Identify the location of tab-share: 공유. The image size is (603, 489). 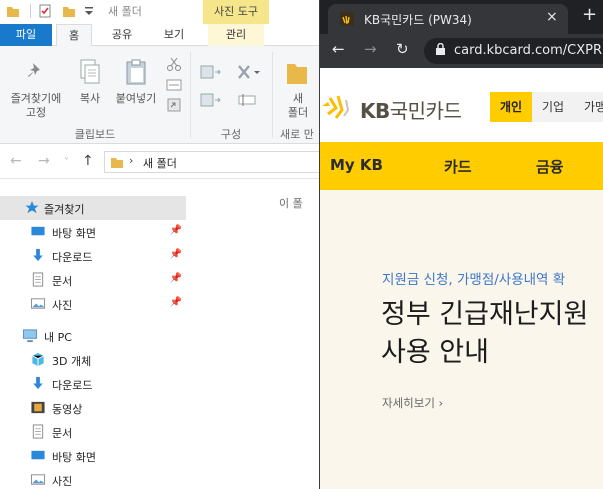
(122, 35).